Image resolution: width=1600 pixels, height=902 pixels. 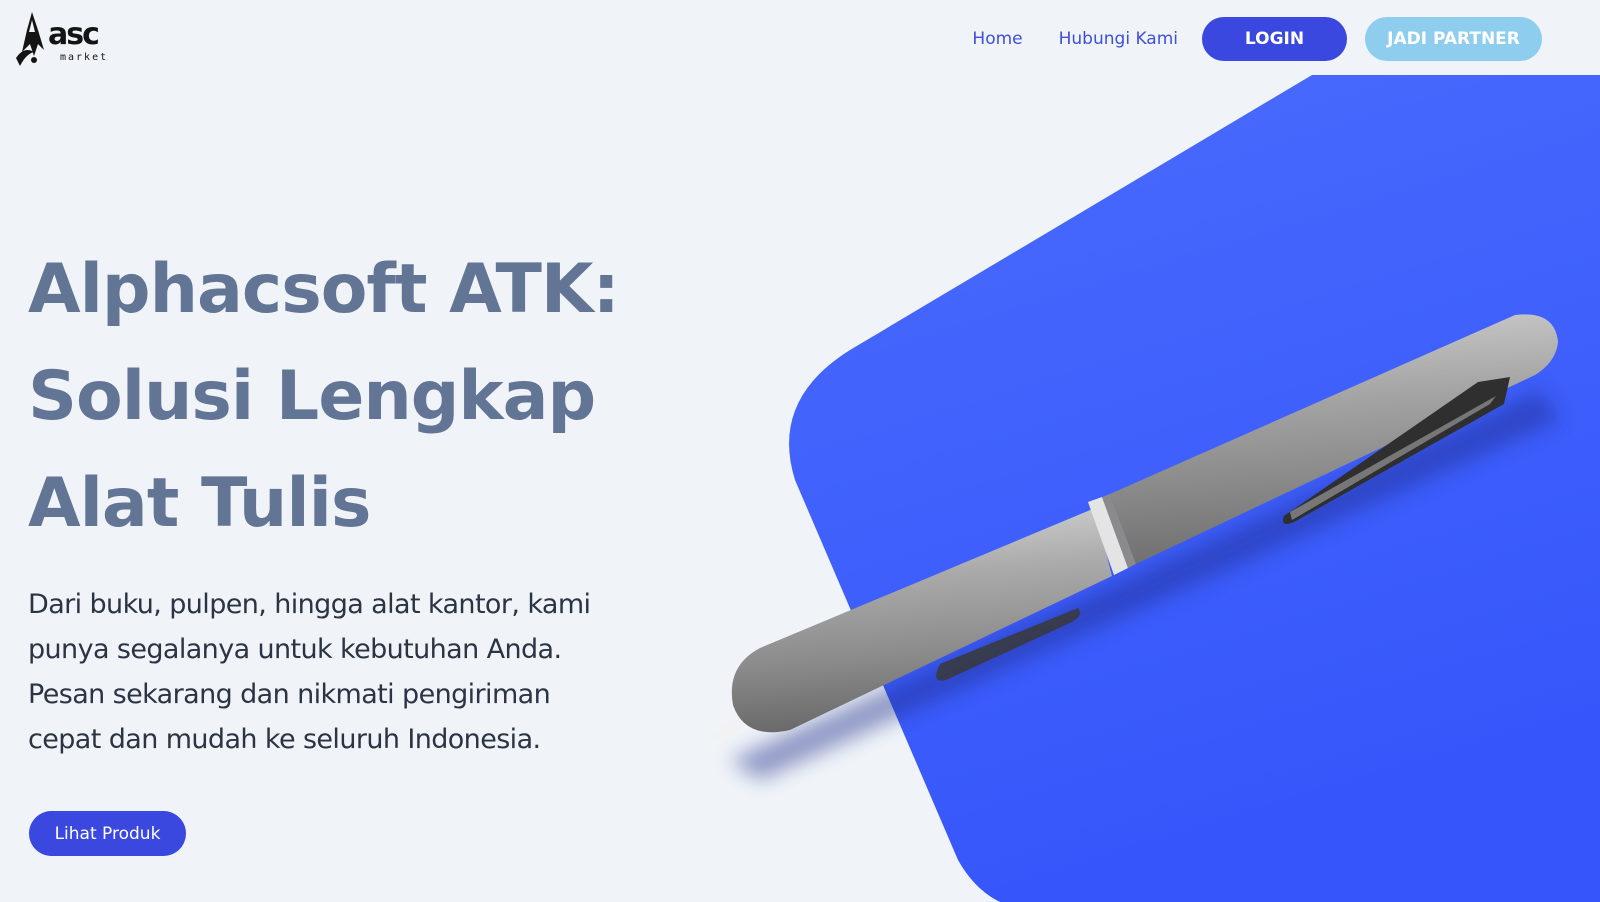 I want to click on brand-subtitle: market, so click(x=84, y=57).